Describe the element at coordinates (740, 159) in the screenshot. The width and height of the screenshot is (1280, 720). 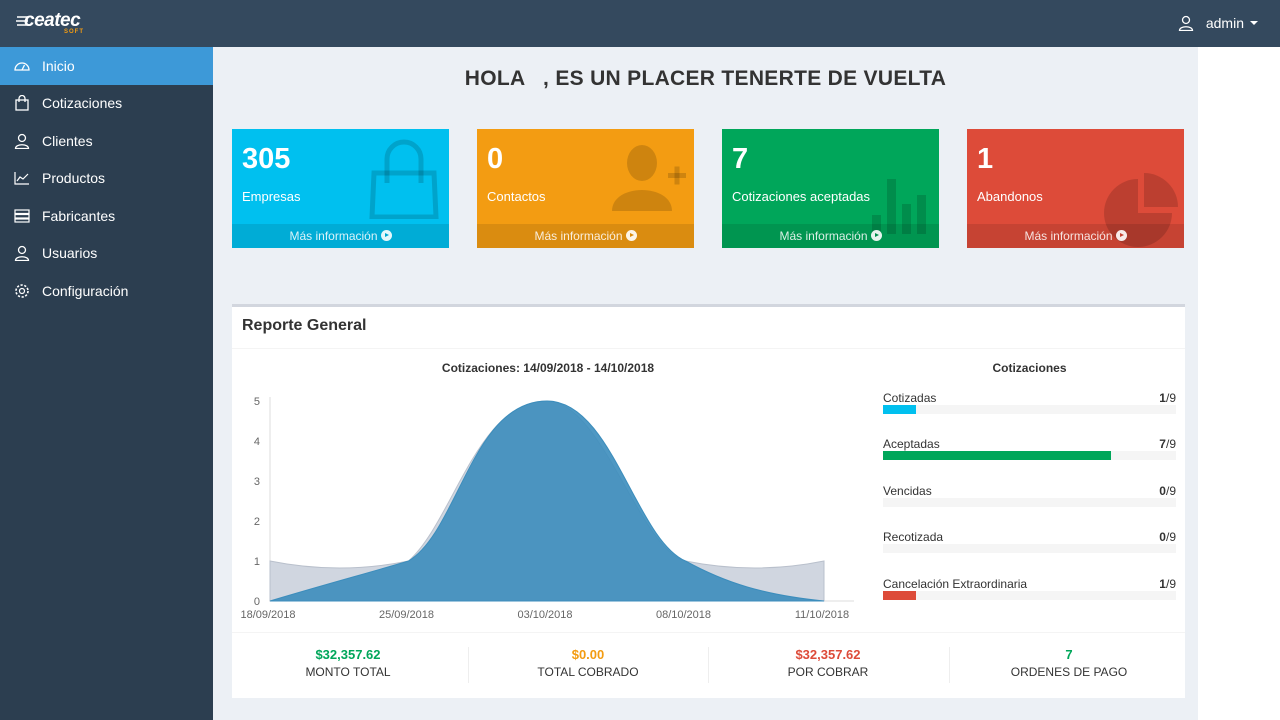
I see `stat-value: 7` at that location.